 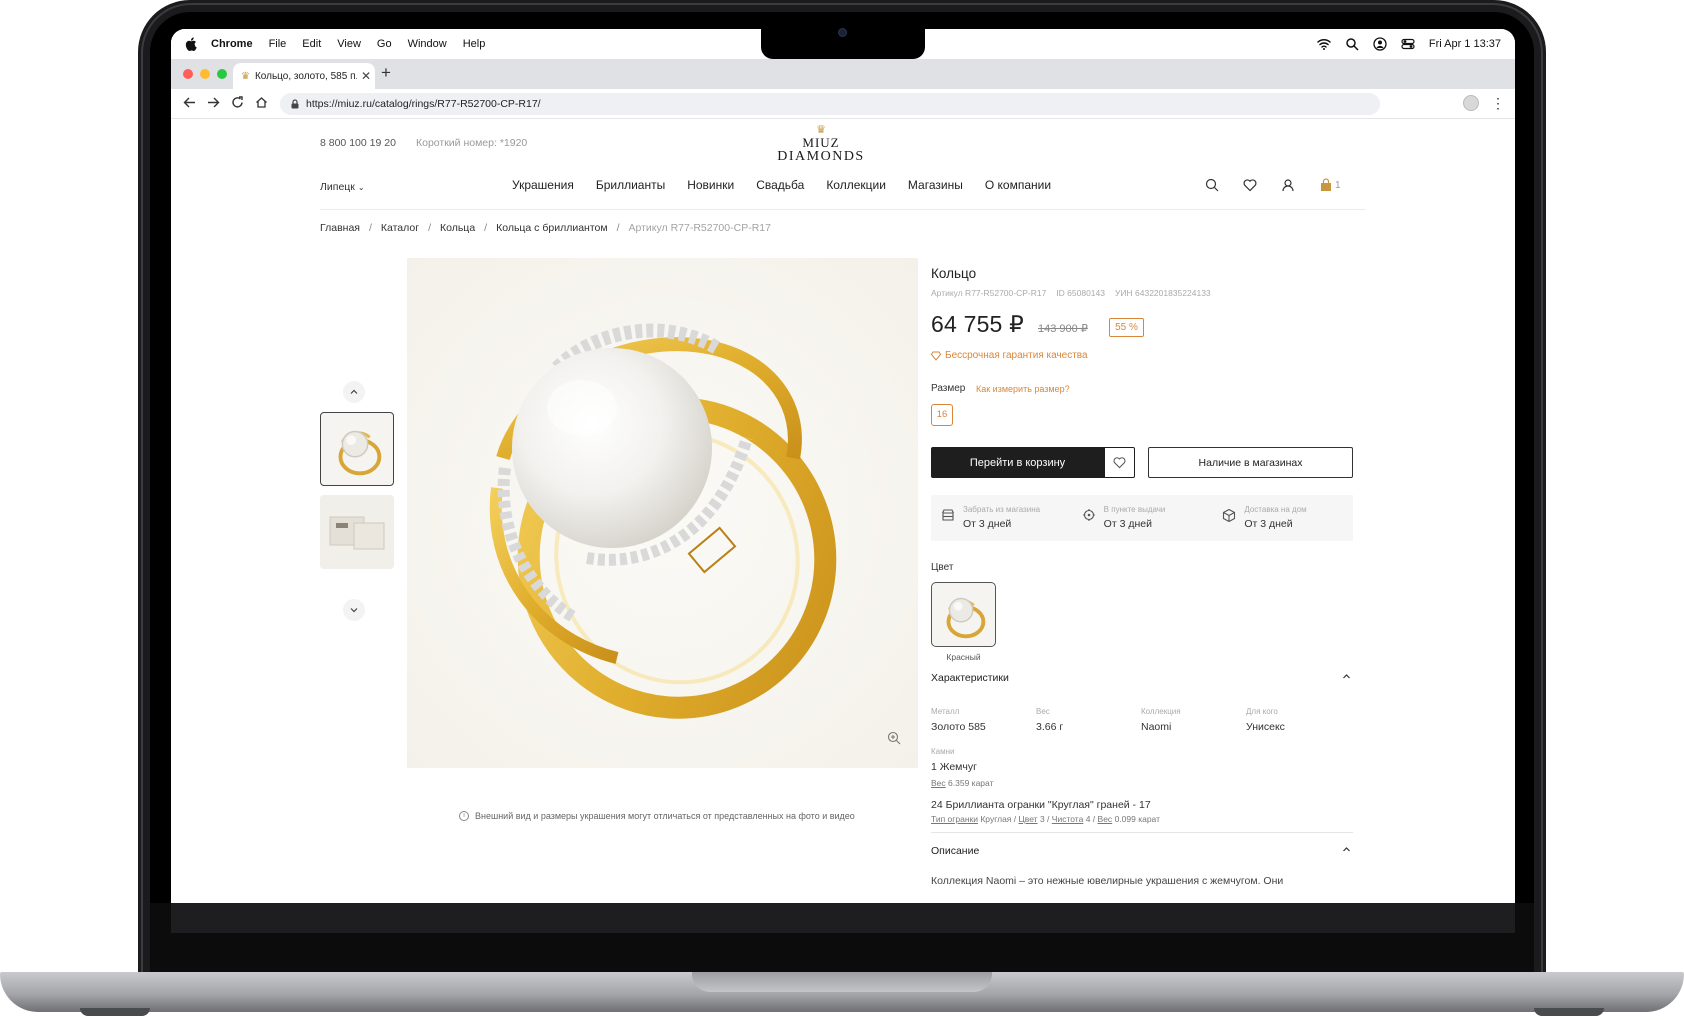 I want to click on size-option: 16, so click(x=942, y=415).